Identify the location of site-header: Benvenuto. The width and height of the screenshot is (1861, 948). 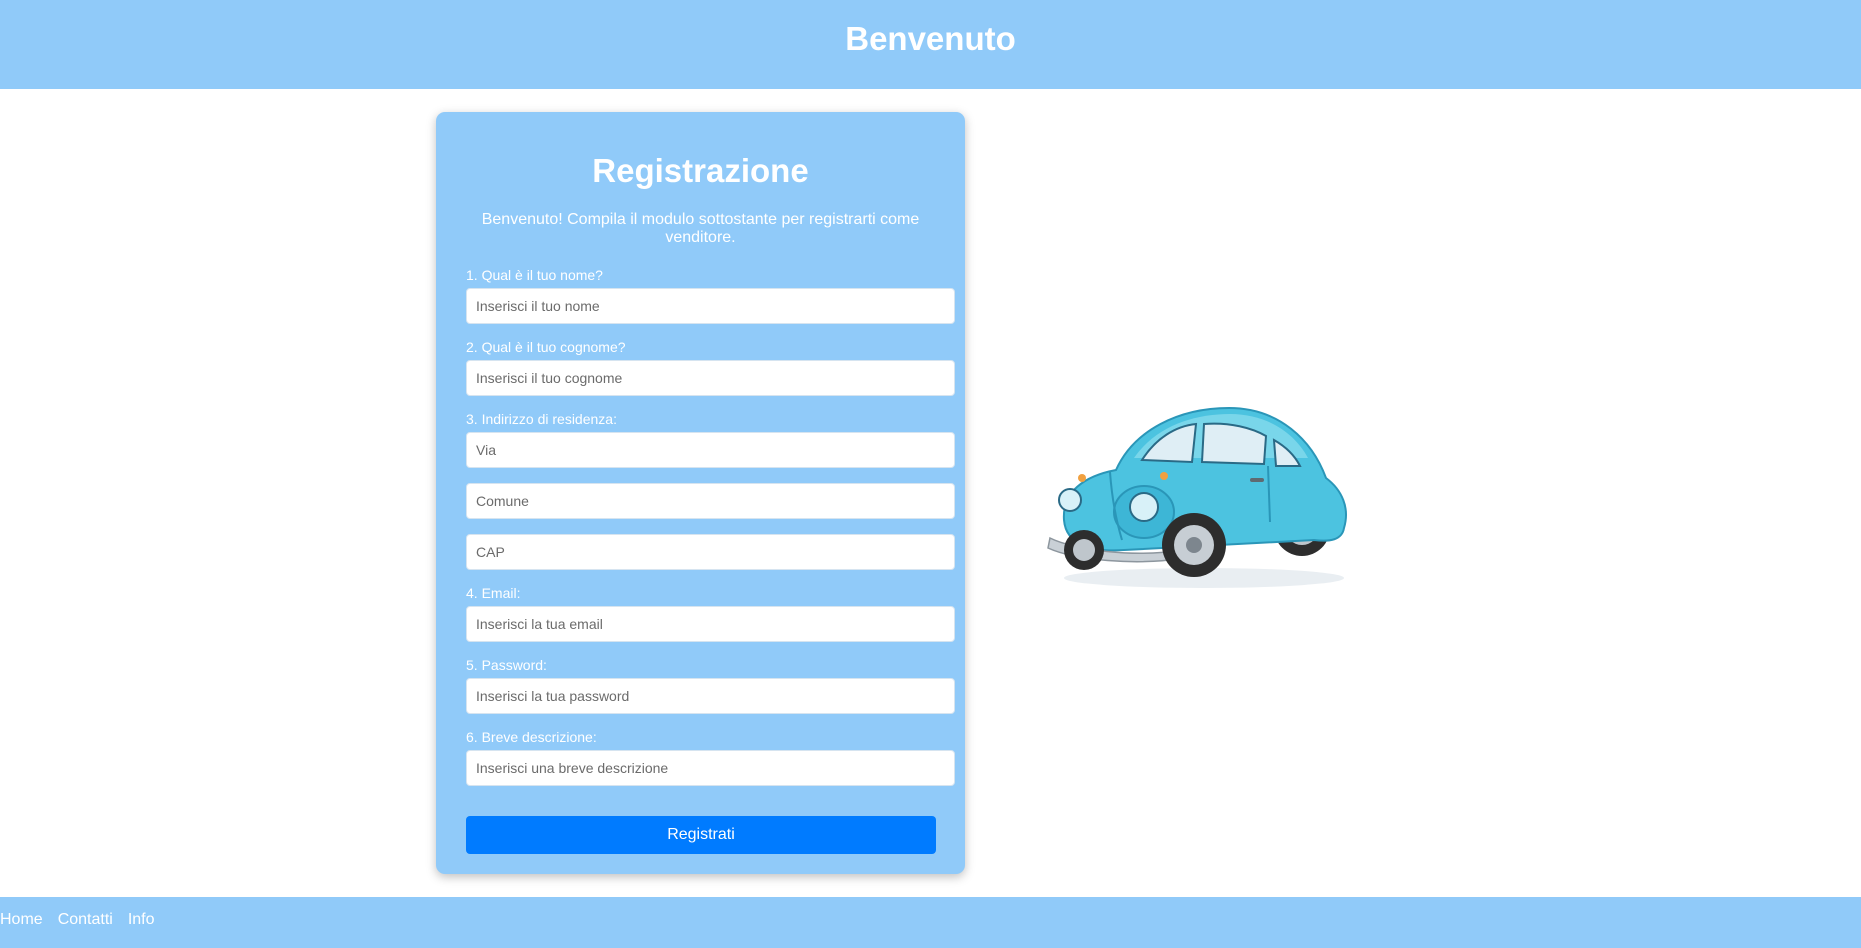
(930, 44).